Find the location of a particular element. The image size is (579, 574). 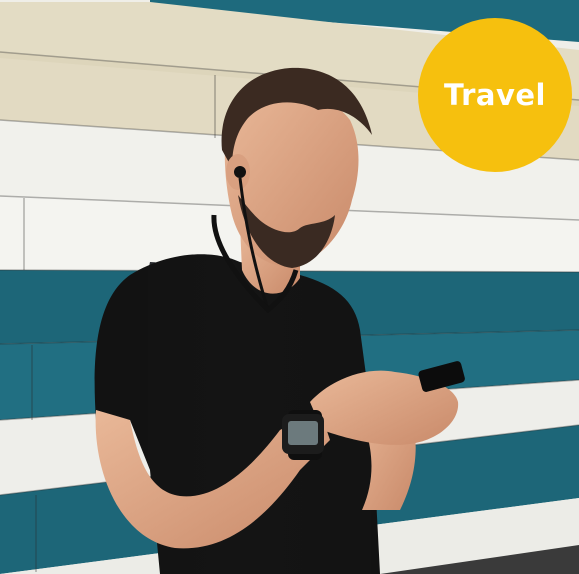

travel-badge: Travel is located at coordinates (495, 95).